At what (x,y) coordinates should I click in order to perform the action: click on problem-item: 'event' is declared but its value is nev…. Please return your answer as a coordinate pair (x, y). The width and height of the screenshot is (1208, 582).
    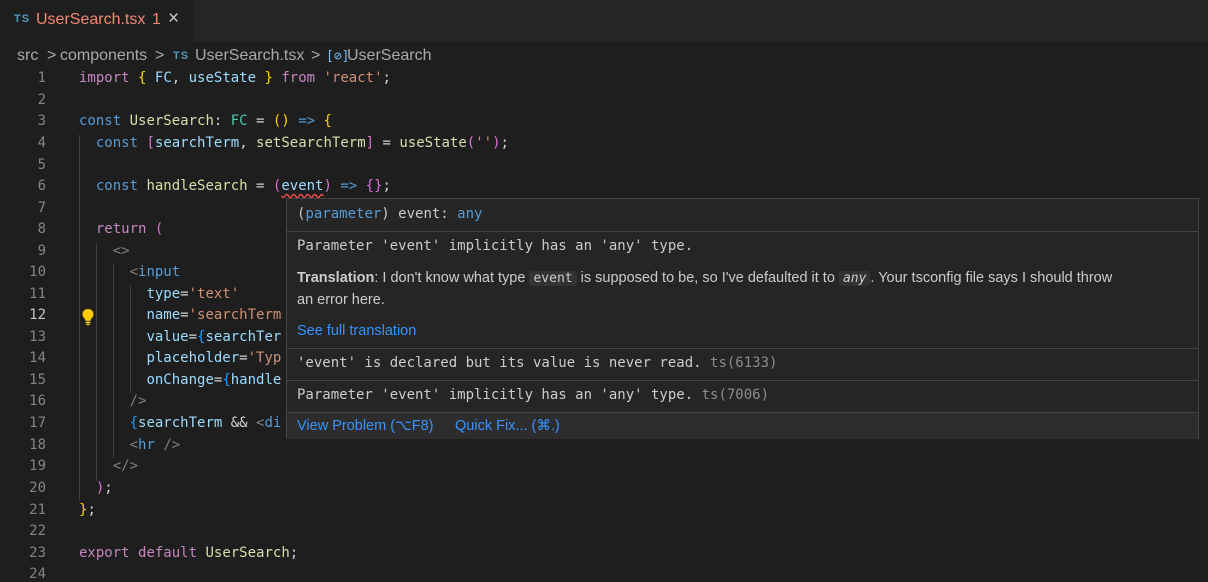
    Looking at the image, I should click on (537, 363).